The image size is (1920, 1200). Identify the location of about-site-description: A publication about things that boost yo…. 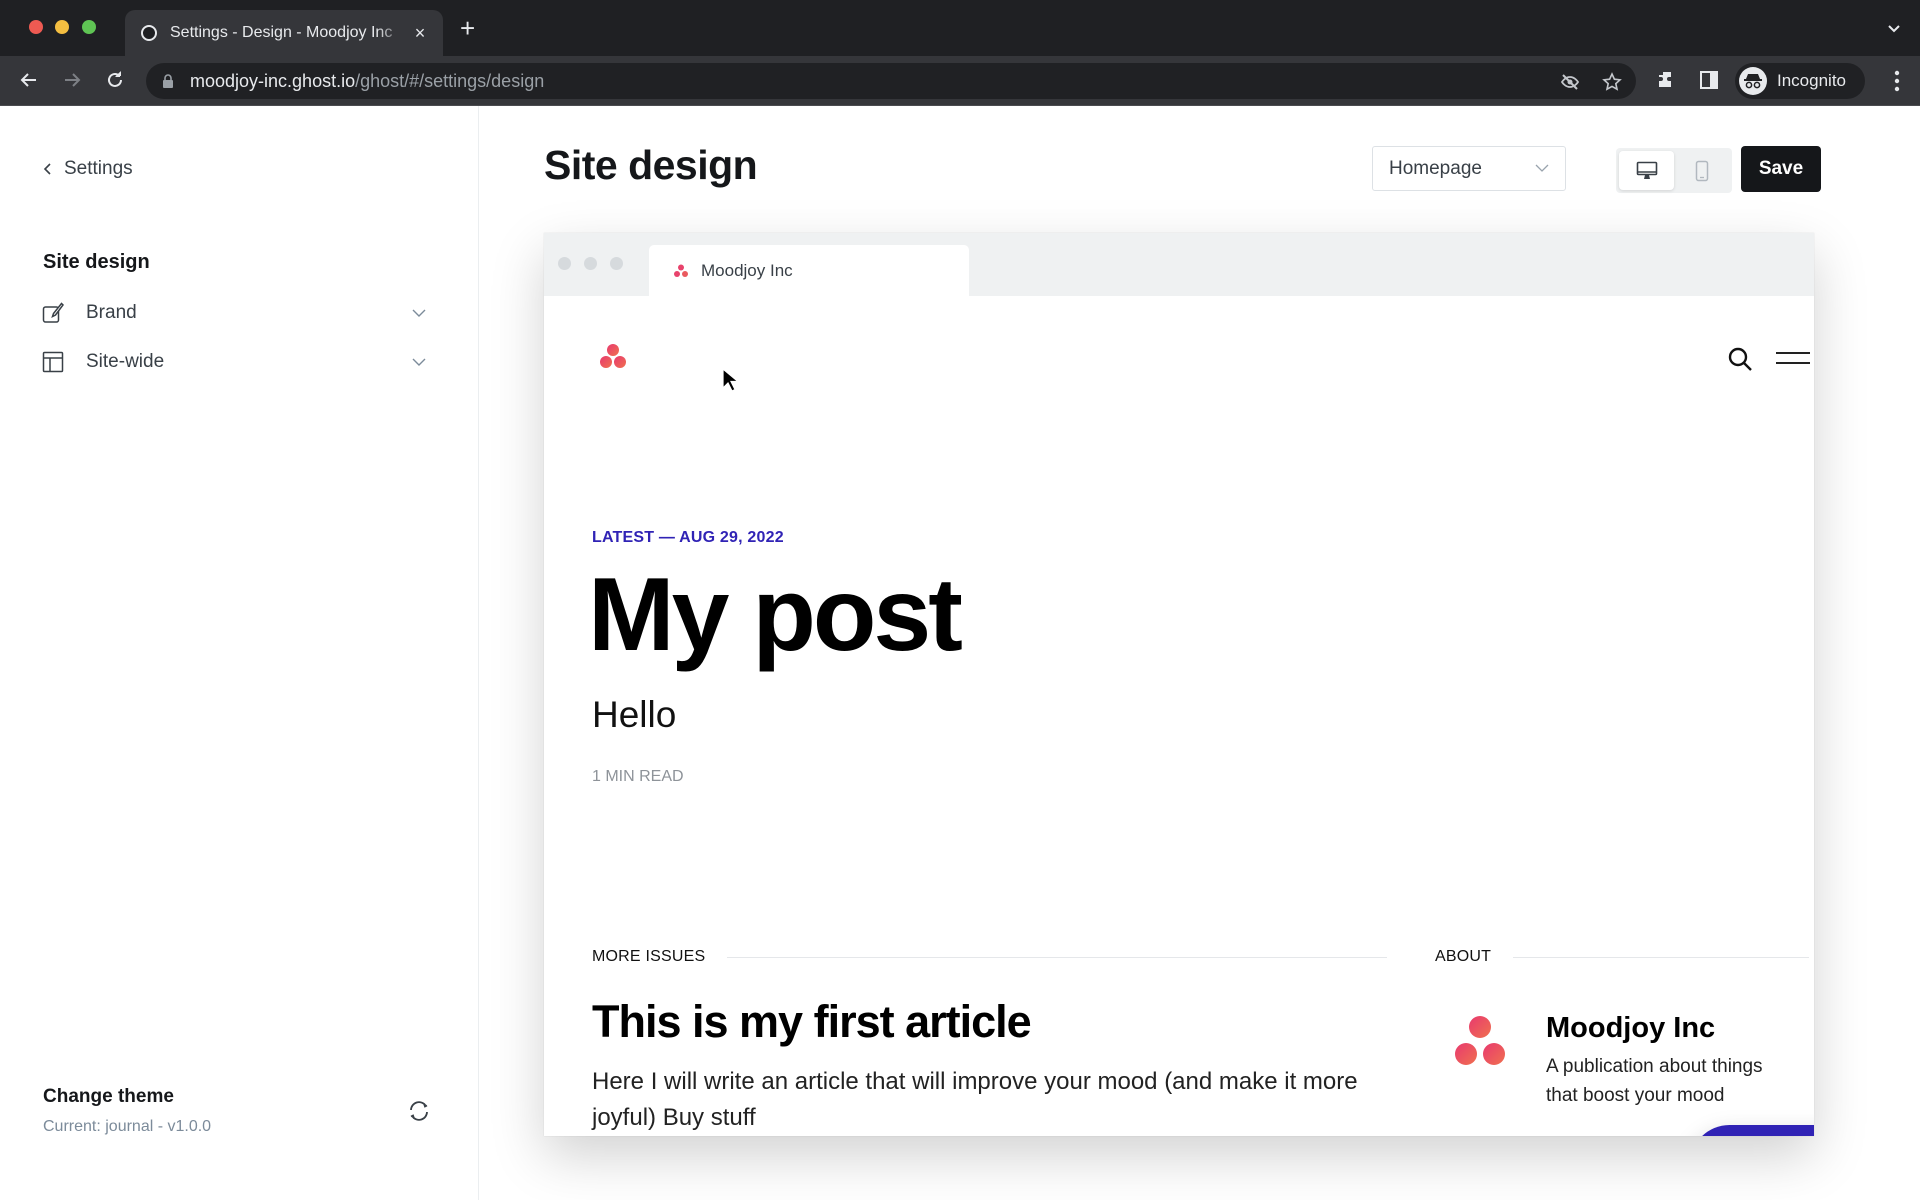
(1654, 1081).